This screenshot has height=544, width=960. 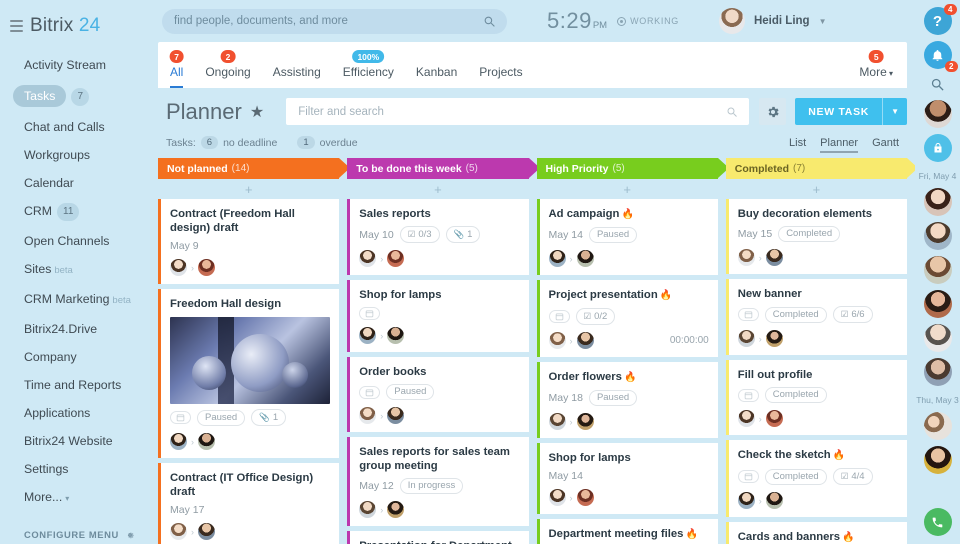 I want to click on sidebar-item-crm-marketing: CRM Marketing beta, so click(x=75, y=300).